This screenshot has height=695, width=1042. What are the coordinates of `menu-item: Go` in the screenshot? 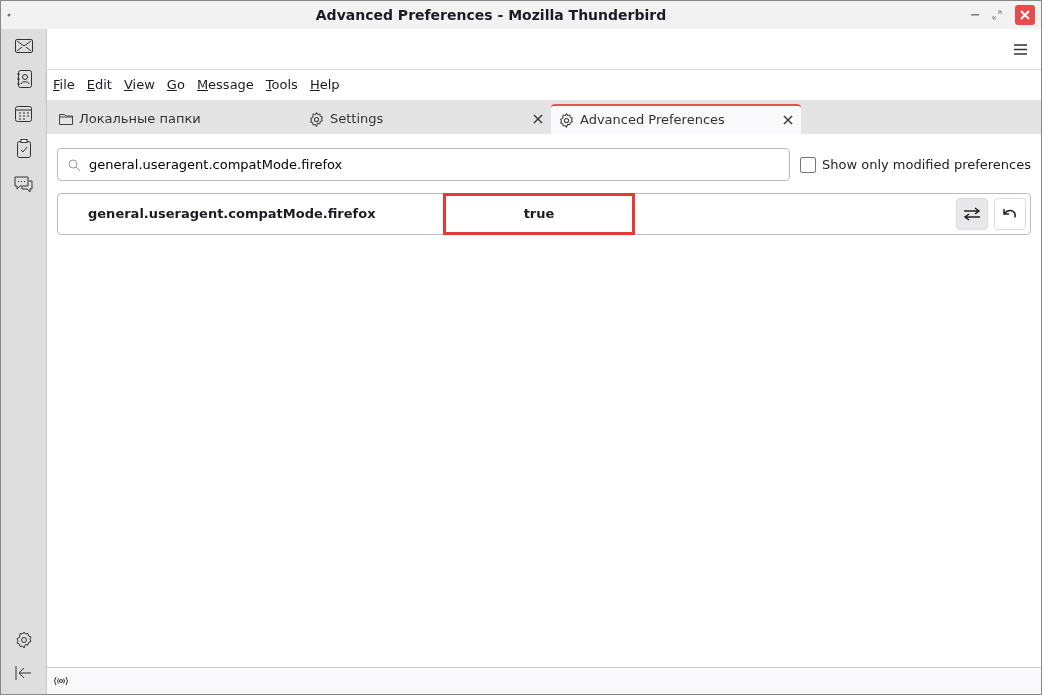 It's located at (175, 85).